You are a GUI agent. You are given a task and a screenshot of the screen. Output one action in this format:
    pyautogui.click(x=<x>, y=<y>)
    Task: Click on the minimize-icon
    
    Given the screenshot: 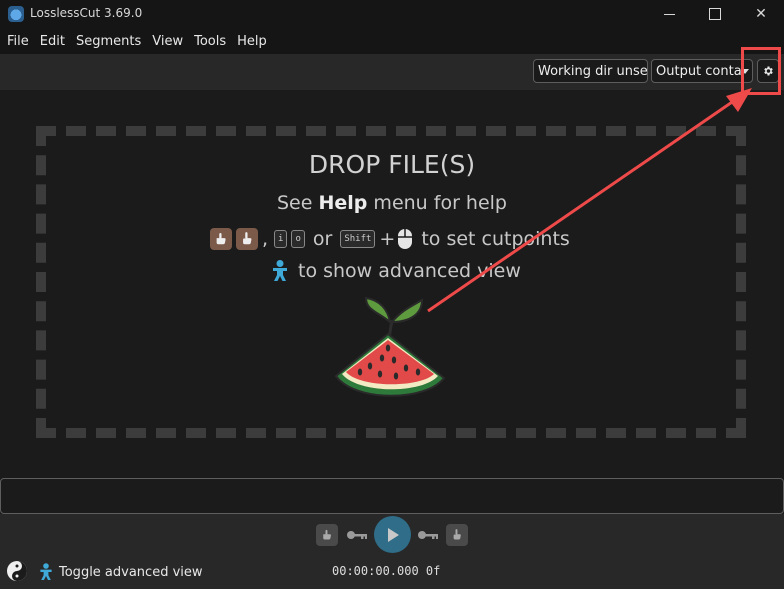 What is the action you would take?
    pyautogui.click(x=669, y=14)
    